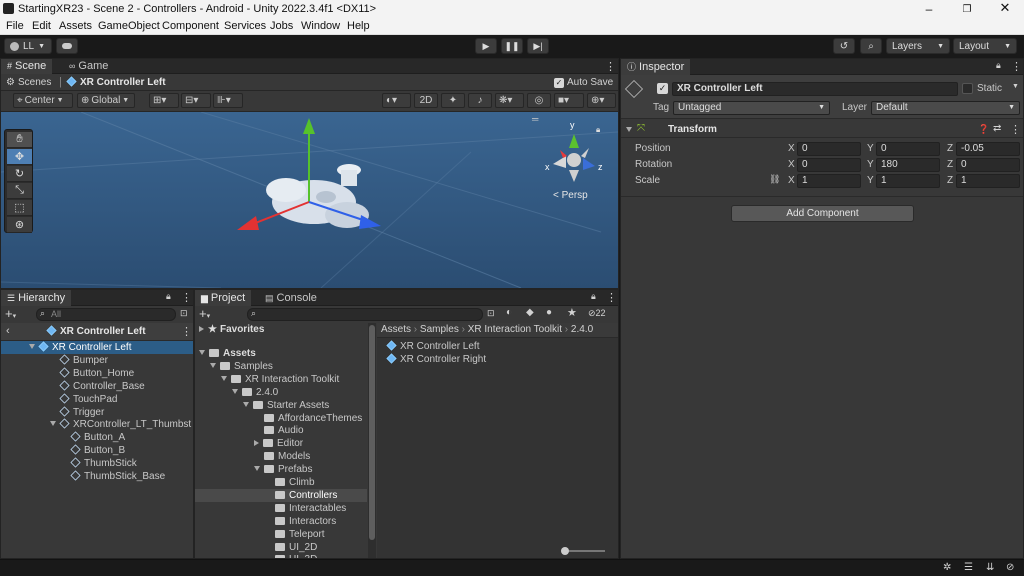 The height and width of the screenshot is (576, 1024). What do you see at coordinates (570, 195) in the screenshot?
I see `perspective-label: < Persp` at bounding box center [570, 195].